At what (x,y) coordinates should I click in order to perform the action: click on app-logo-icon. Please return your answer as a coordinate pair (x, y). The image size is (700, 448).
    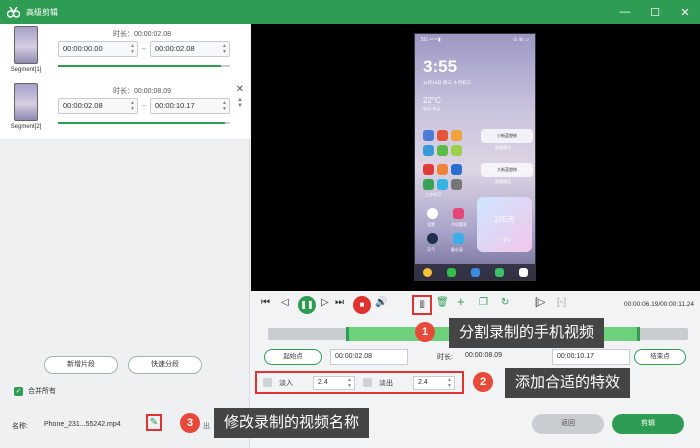
    Looking at the image, I should click on (13, 12).